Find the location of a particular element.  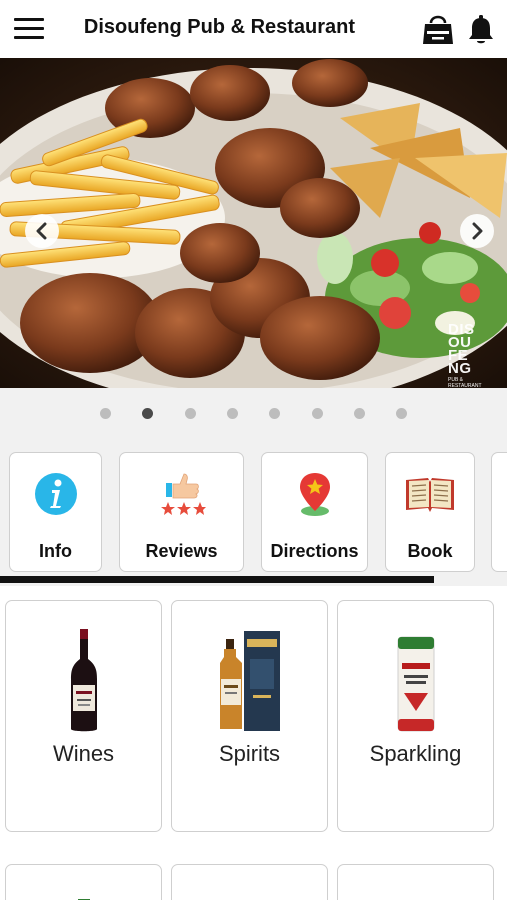

chevron-right-icon is located at coordinates (477, 231).